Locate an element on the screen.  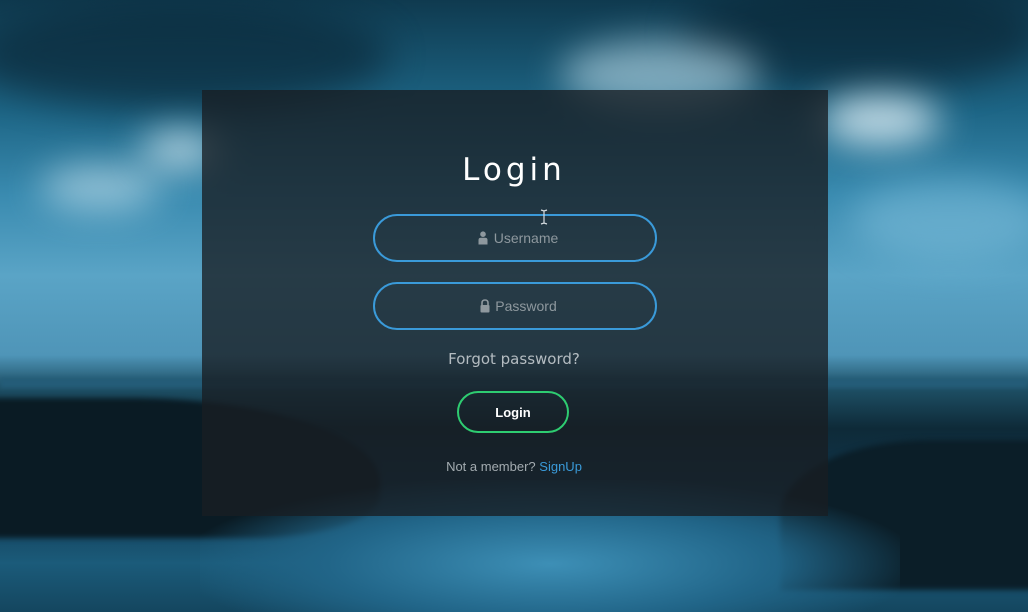
password-input is located at coordinates (515, 306).